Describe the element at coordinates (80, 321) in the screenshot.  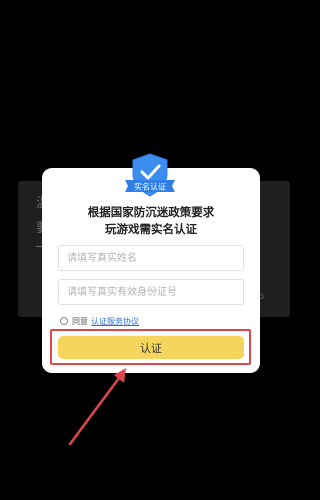
I see `agree-prefix: 同意` at that location.